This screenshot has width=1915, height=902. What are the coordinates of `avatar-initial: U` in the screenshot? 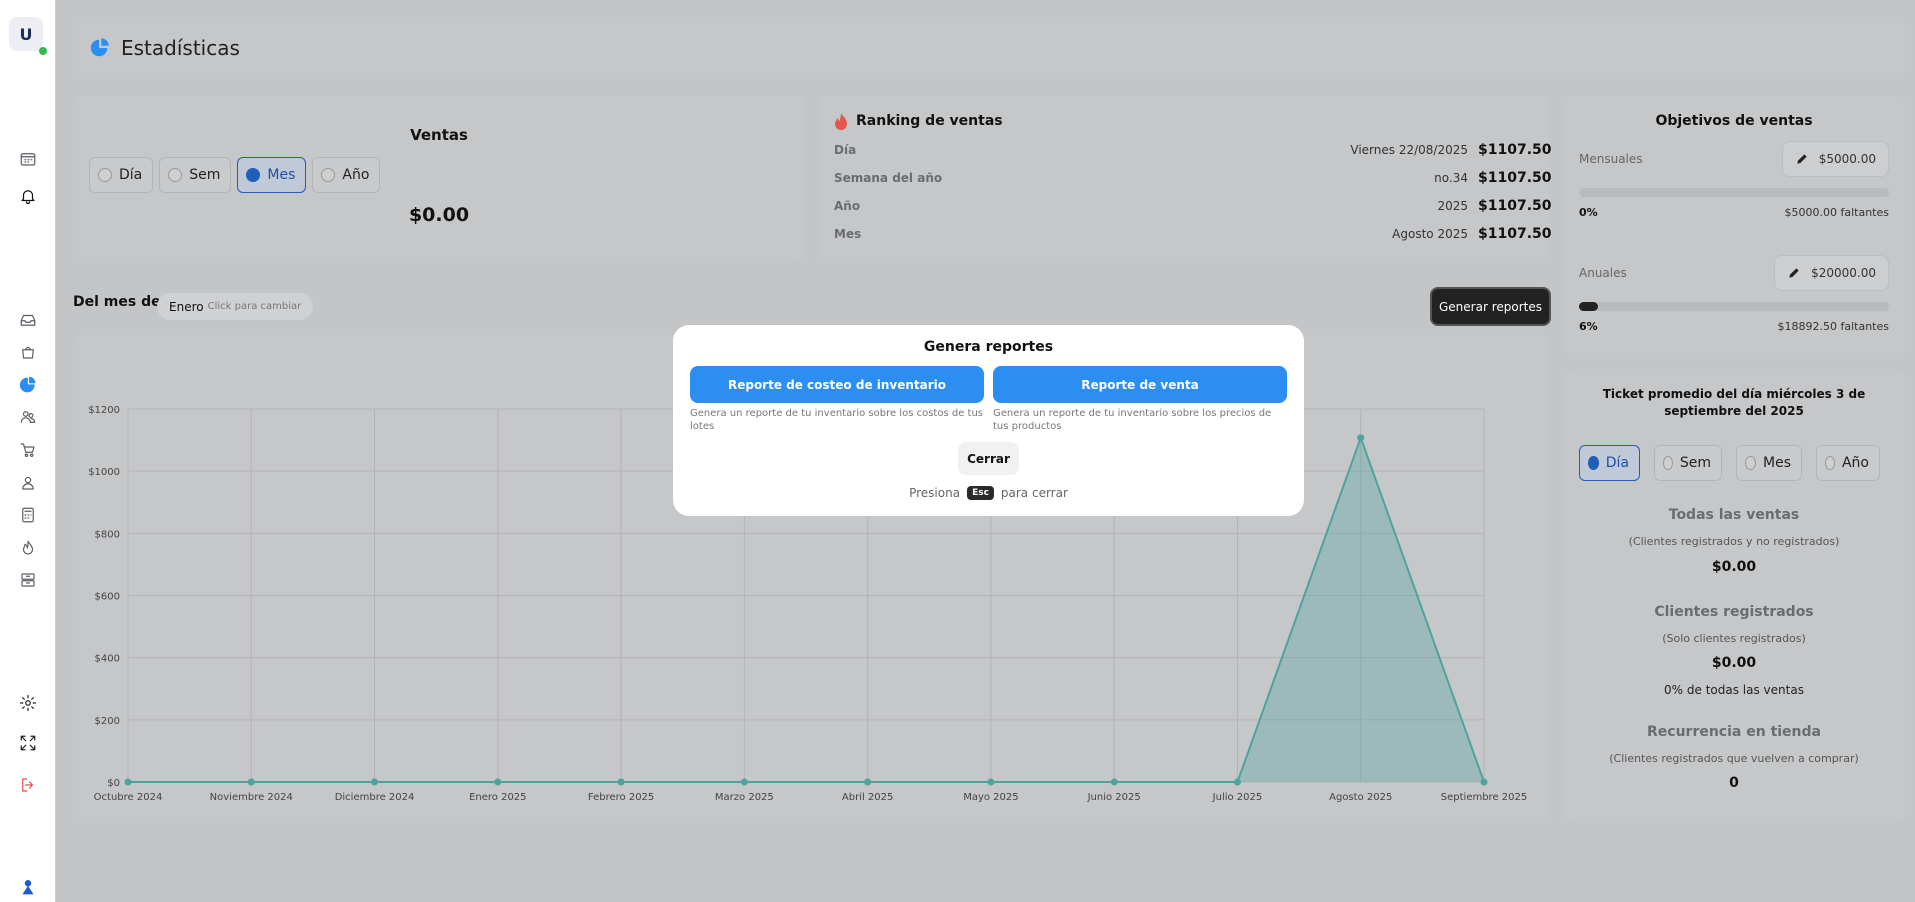 It's located at (26, 34).